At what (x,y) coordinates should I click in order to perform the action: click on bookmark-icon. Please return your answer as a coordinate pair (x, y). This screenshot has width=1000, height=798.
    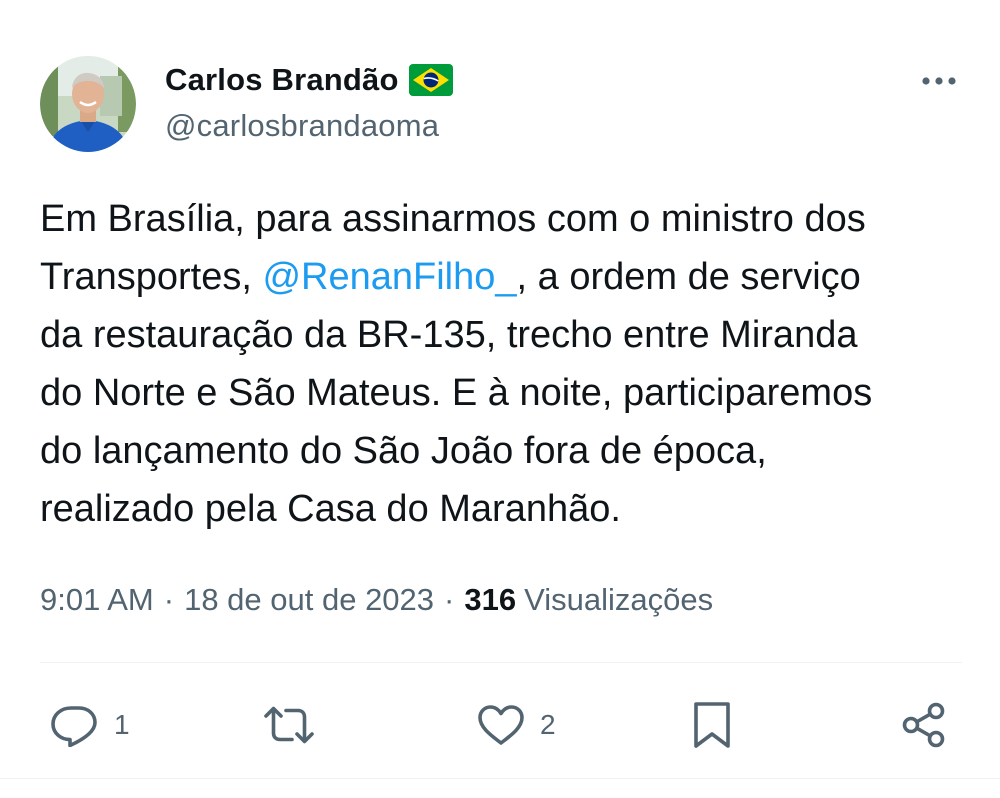
    Looking at the image, I should click on (712, 725).